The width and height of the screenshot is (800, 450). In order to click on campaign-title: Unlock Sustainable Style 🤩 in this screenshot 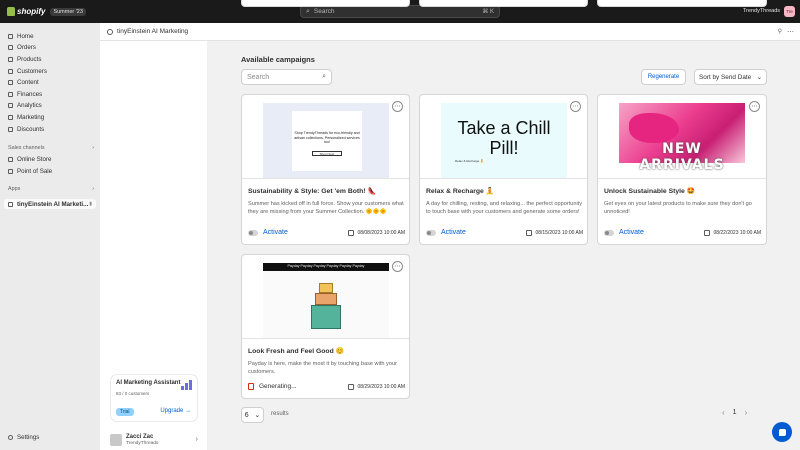, I will do `click(650, 191)`.